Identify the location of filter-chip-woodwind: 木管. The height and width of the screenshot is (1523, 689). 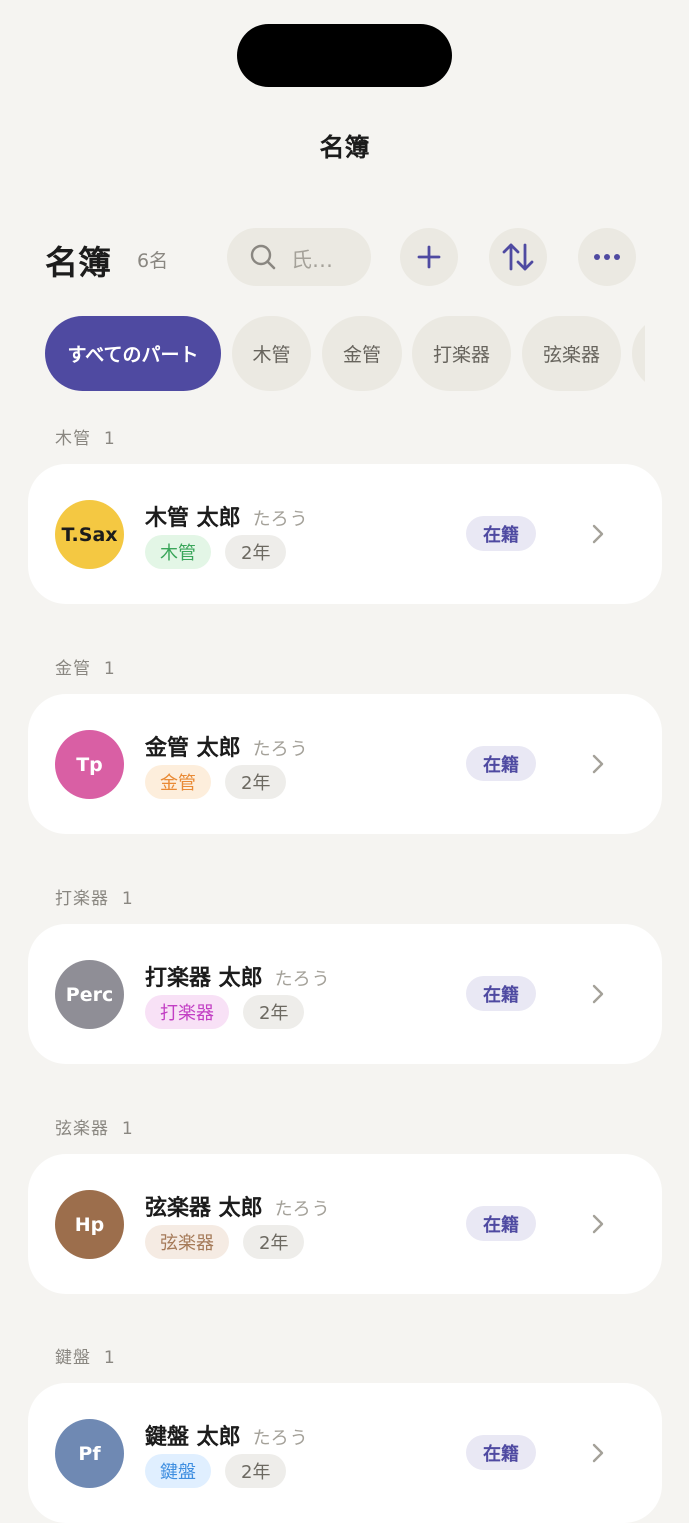
(271, 353).